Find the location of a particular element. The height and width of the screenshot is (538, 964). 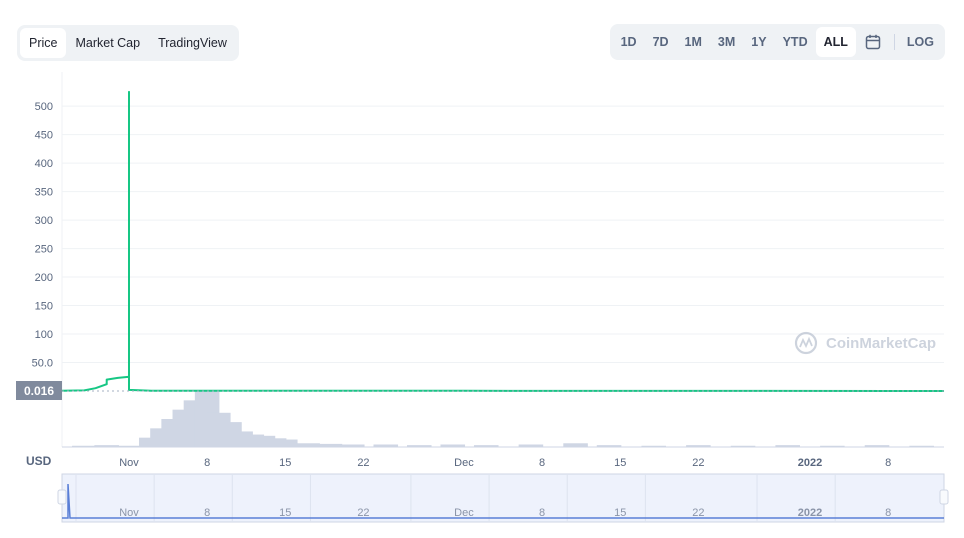

navigator-right-handle is located at coordinates (944, 497).